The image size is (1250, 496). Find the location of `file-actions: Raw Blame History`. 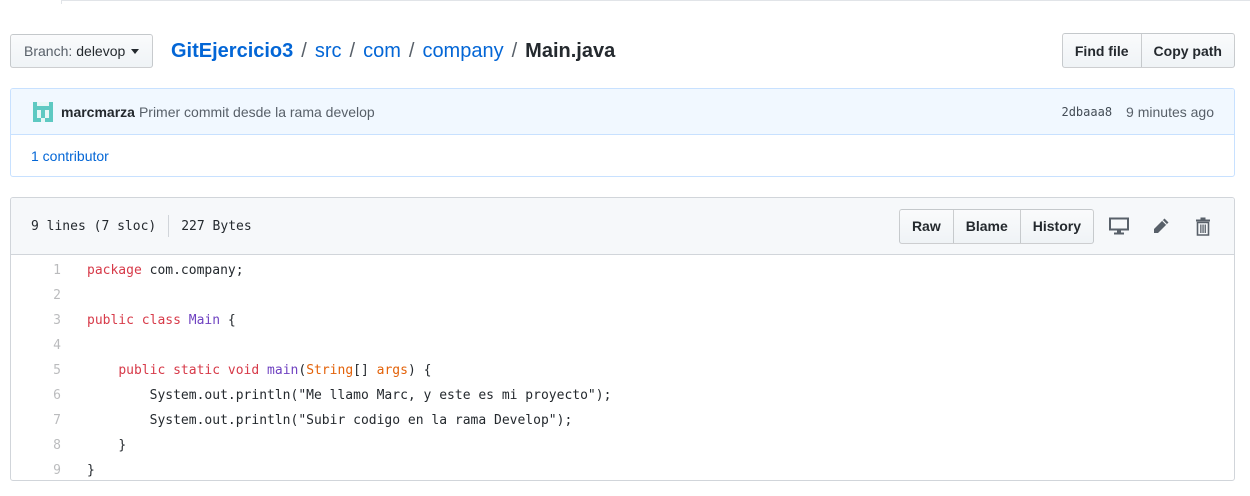

file-actions: Raw Blame History is located at coordinates (1061, 226).